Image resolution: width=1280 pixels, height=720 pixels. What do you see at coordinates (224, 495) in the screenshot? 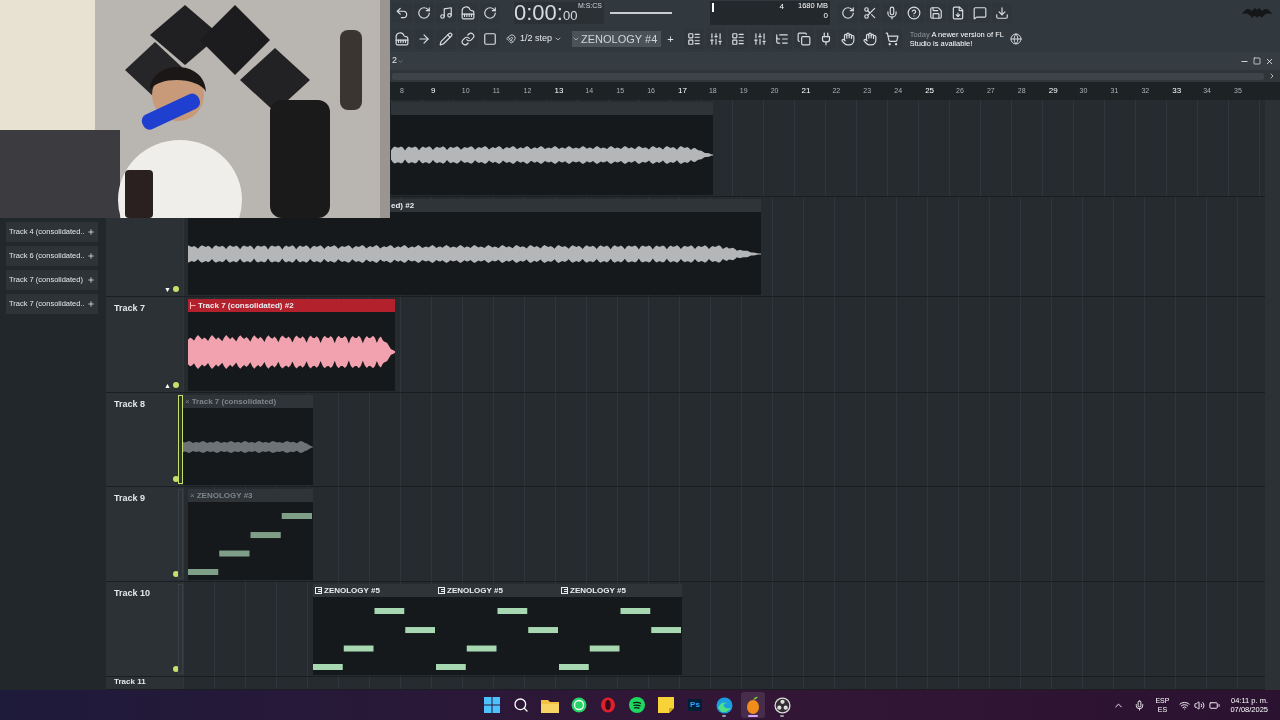
I see `clip-label: ZENOLOGY #3` at bounding box center [224, 495].